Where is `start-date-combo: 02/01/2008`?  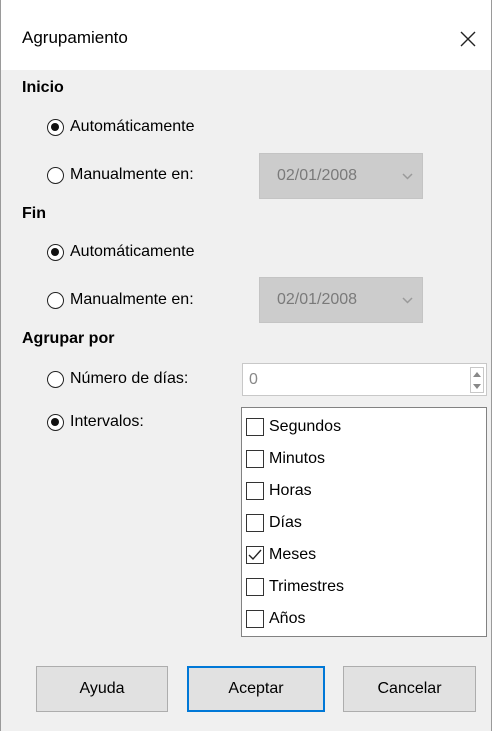 start-date-combo: 02/01/2008 is located at coordinates (341, 176).